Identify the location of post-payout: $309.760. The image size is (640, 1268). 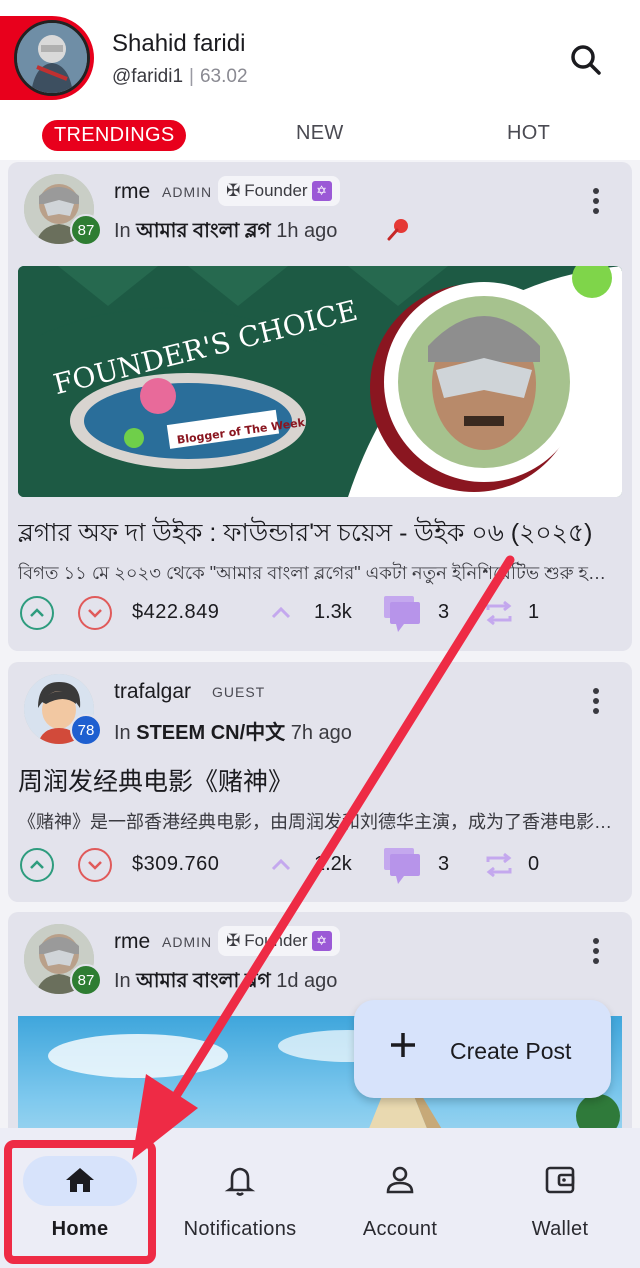
(175, 864).